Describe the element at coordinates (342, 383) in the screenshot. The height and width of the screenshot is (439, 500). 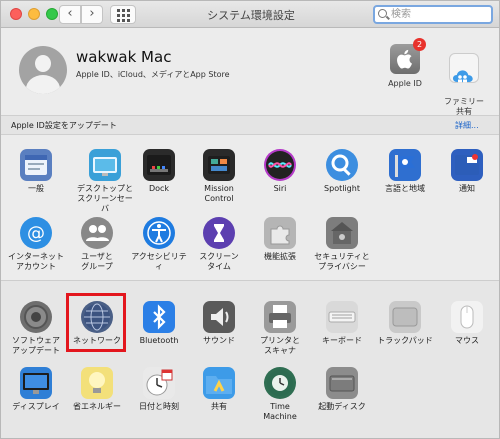
I see `startup-disk-icon` at that location.